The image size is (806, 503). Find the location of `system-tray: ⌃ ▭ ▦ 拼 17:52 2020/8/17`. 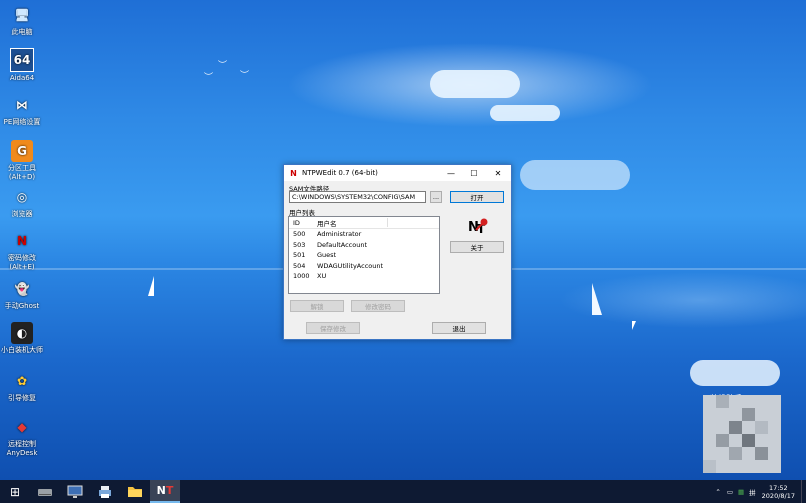

system-tray: ⌃ ▭ ▦ 拼 17:52 2020/8/17 is located at coordinates (760, 491).